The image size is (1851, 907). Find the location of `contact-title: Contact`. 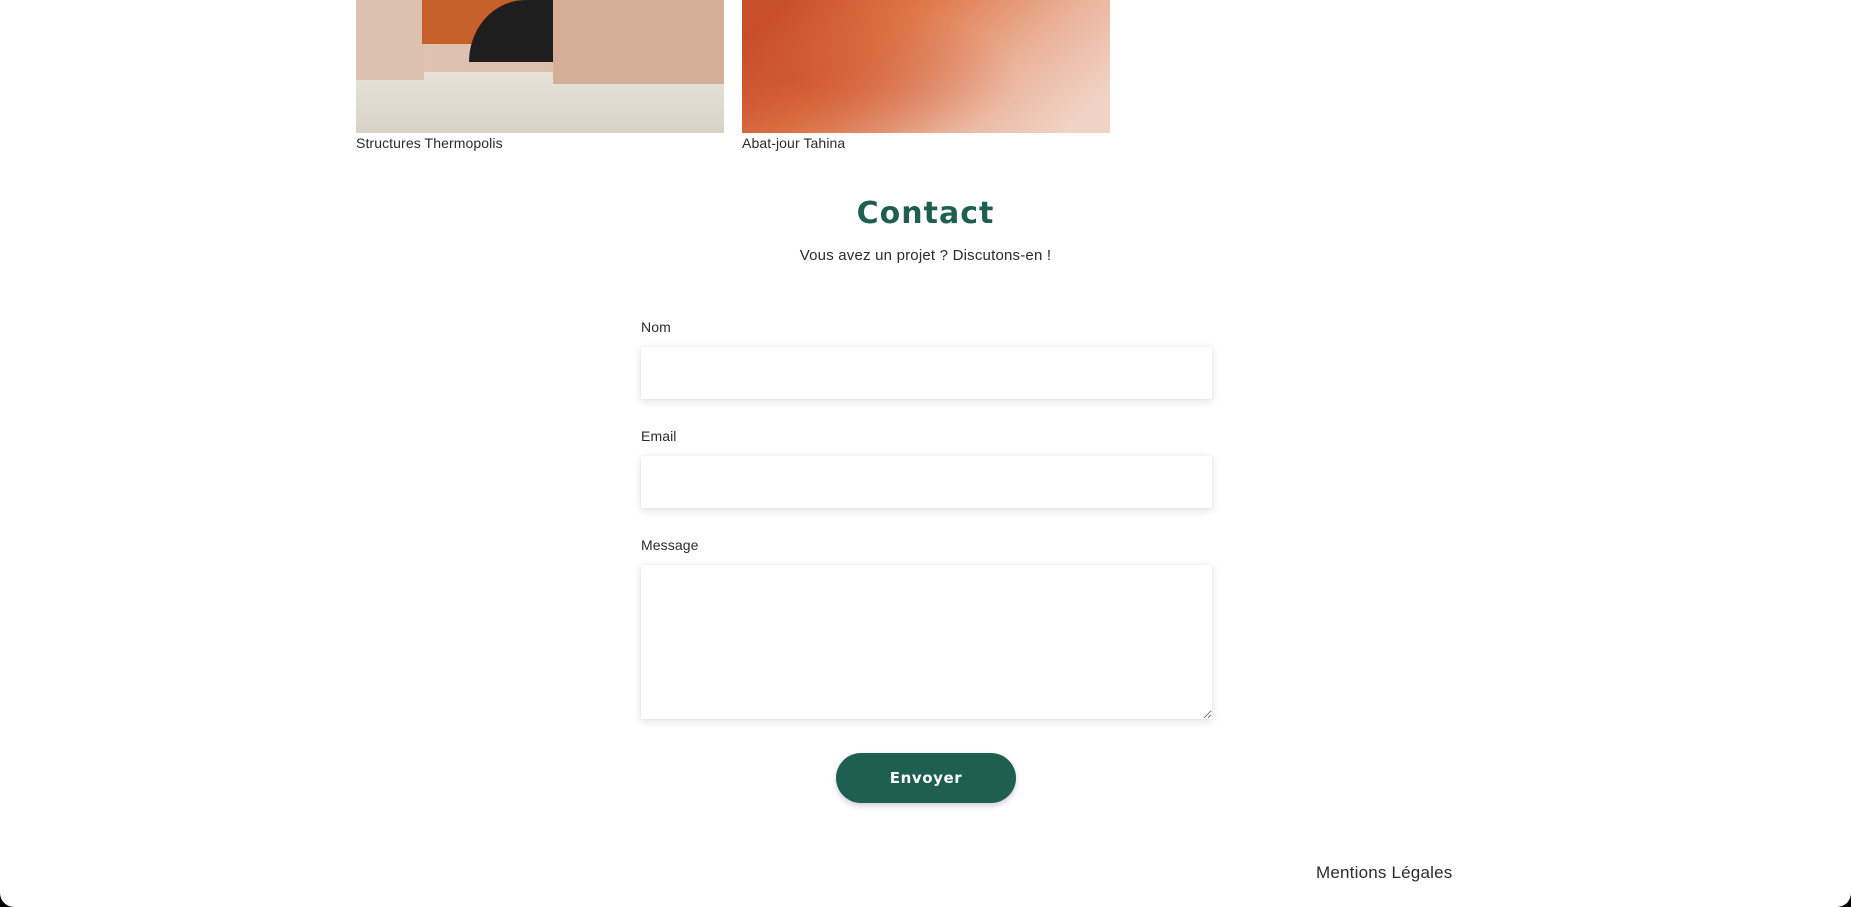

contact-title: Contact is located at coordinates (925, 213).